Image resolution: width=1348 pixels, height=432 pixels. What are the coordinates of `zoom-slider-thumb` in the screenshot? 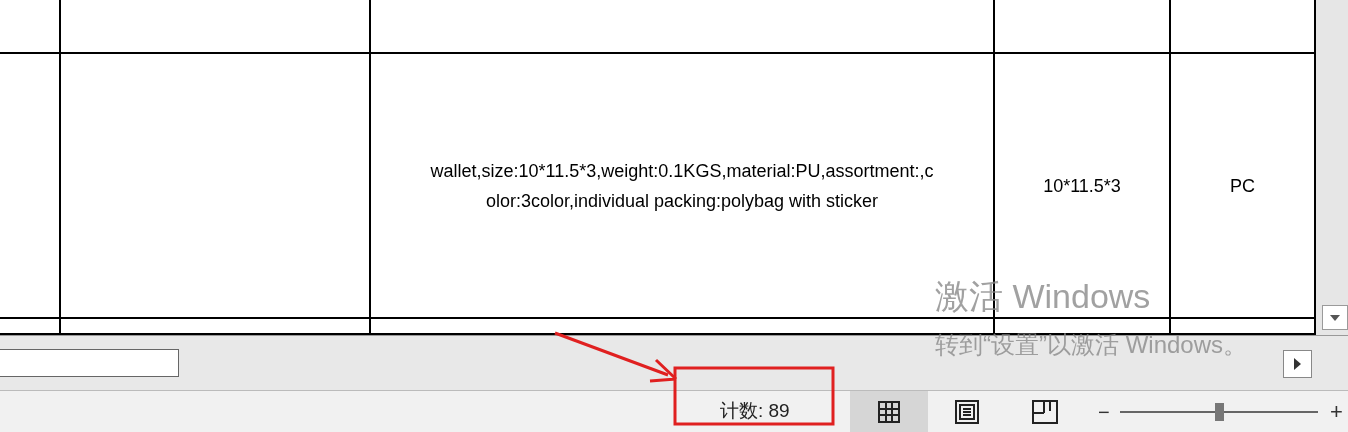 It's located at (1219, 411).